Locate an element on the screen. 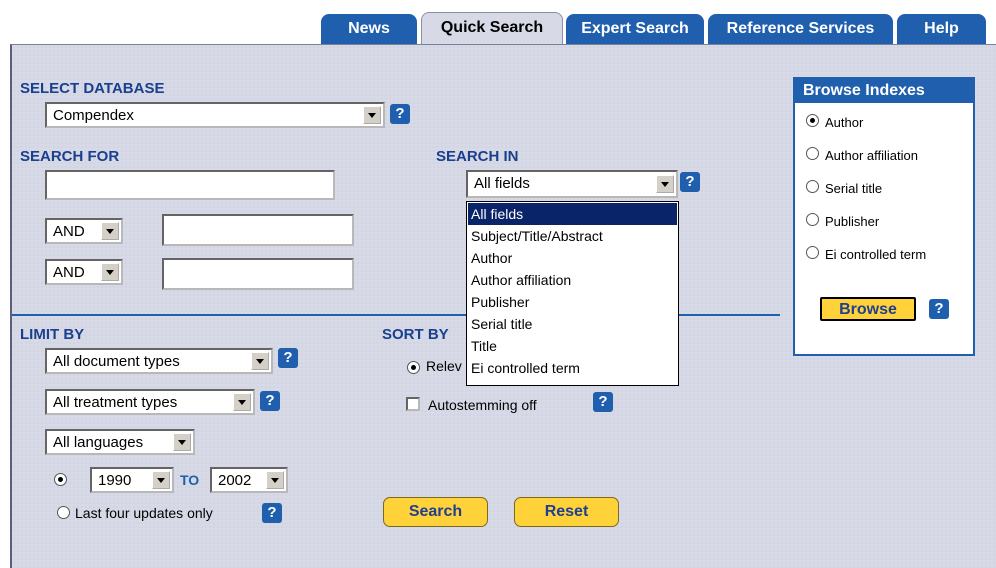  database-select-value: Compendex is located at coordinates (93, 115).